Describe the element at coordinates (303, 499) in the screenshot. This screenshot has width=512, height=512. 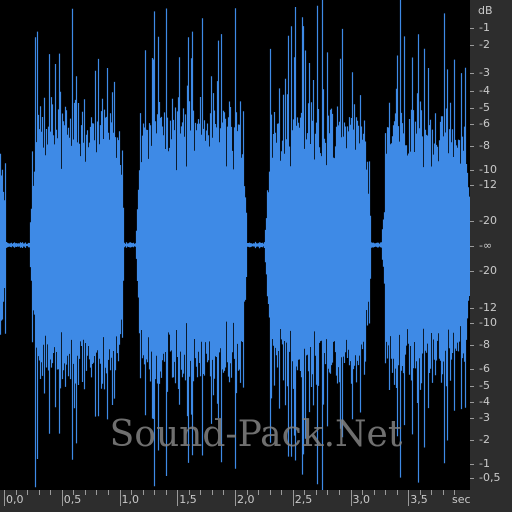
I see `time-tick-label: 2,5` at that location.